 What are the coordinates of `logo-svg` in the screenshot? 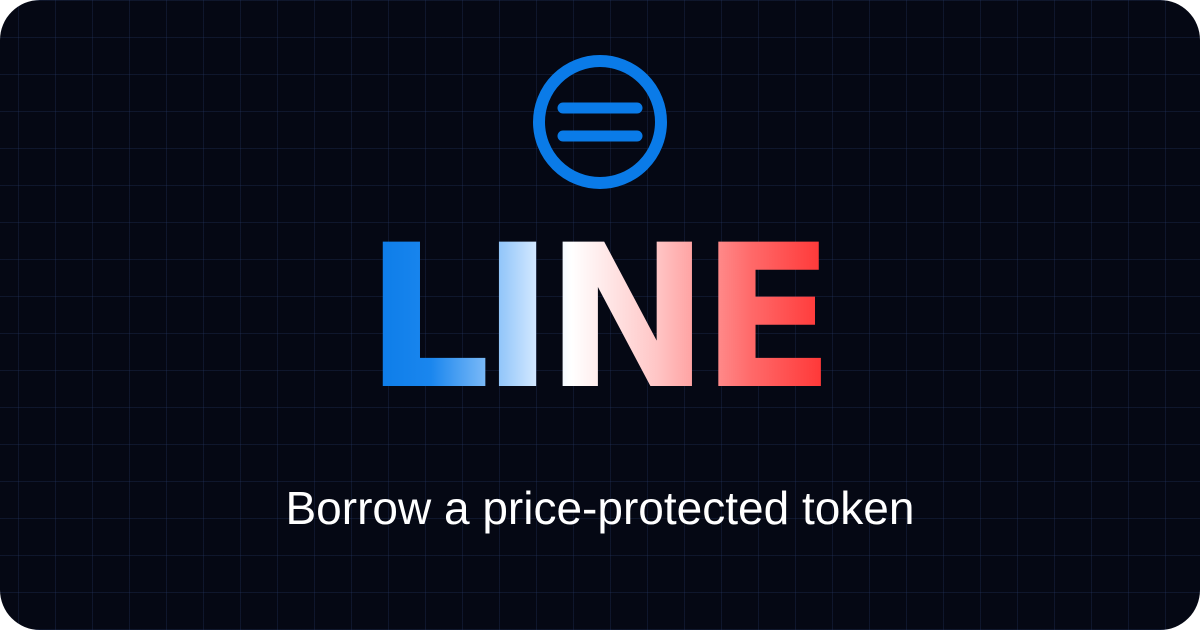 It's located at (600, 122).